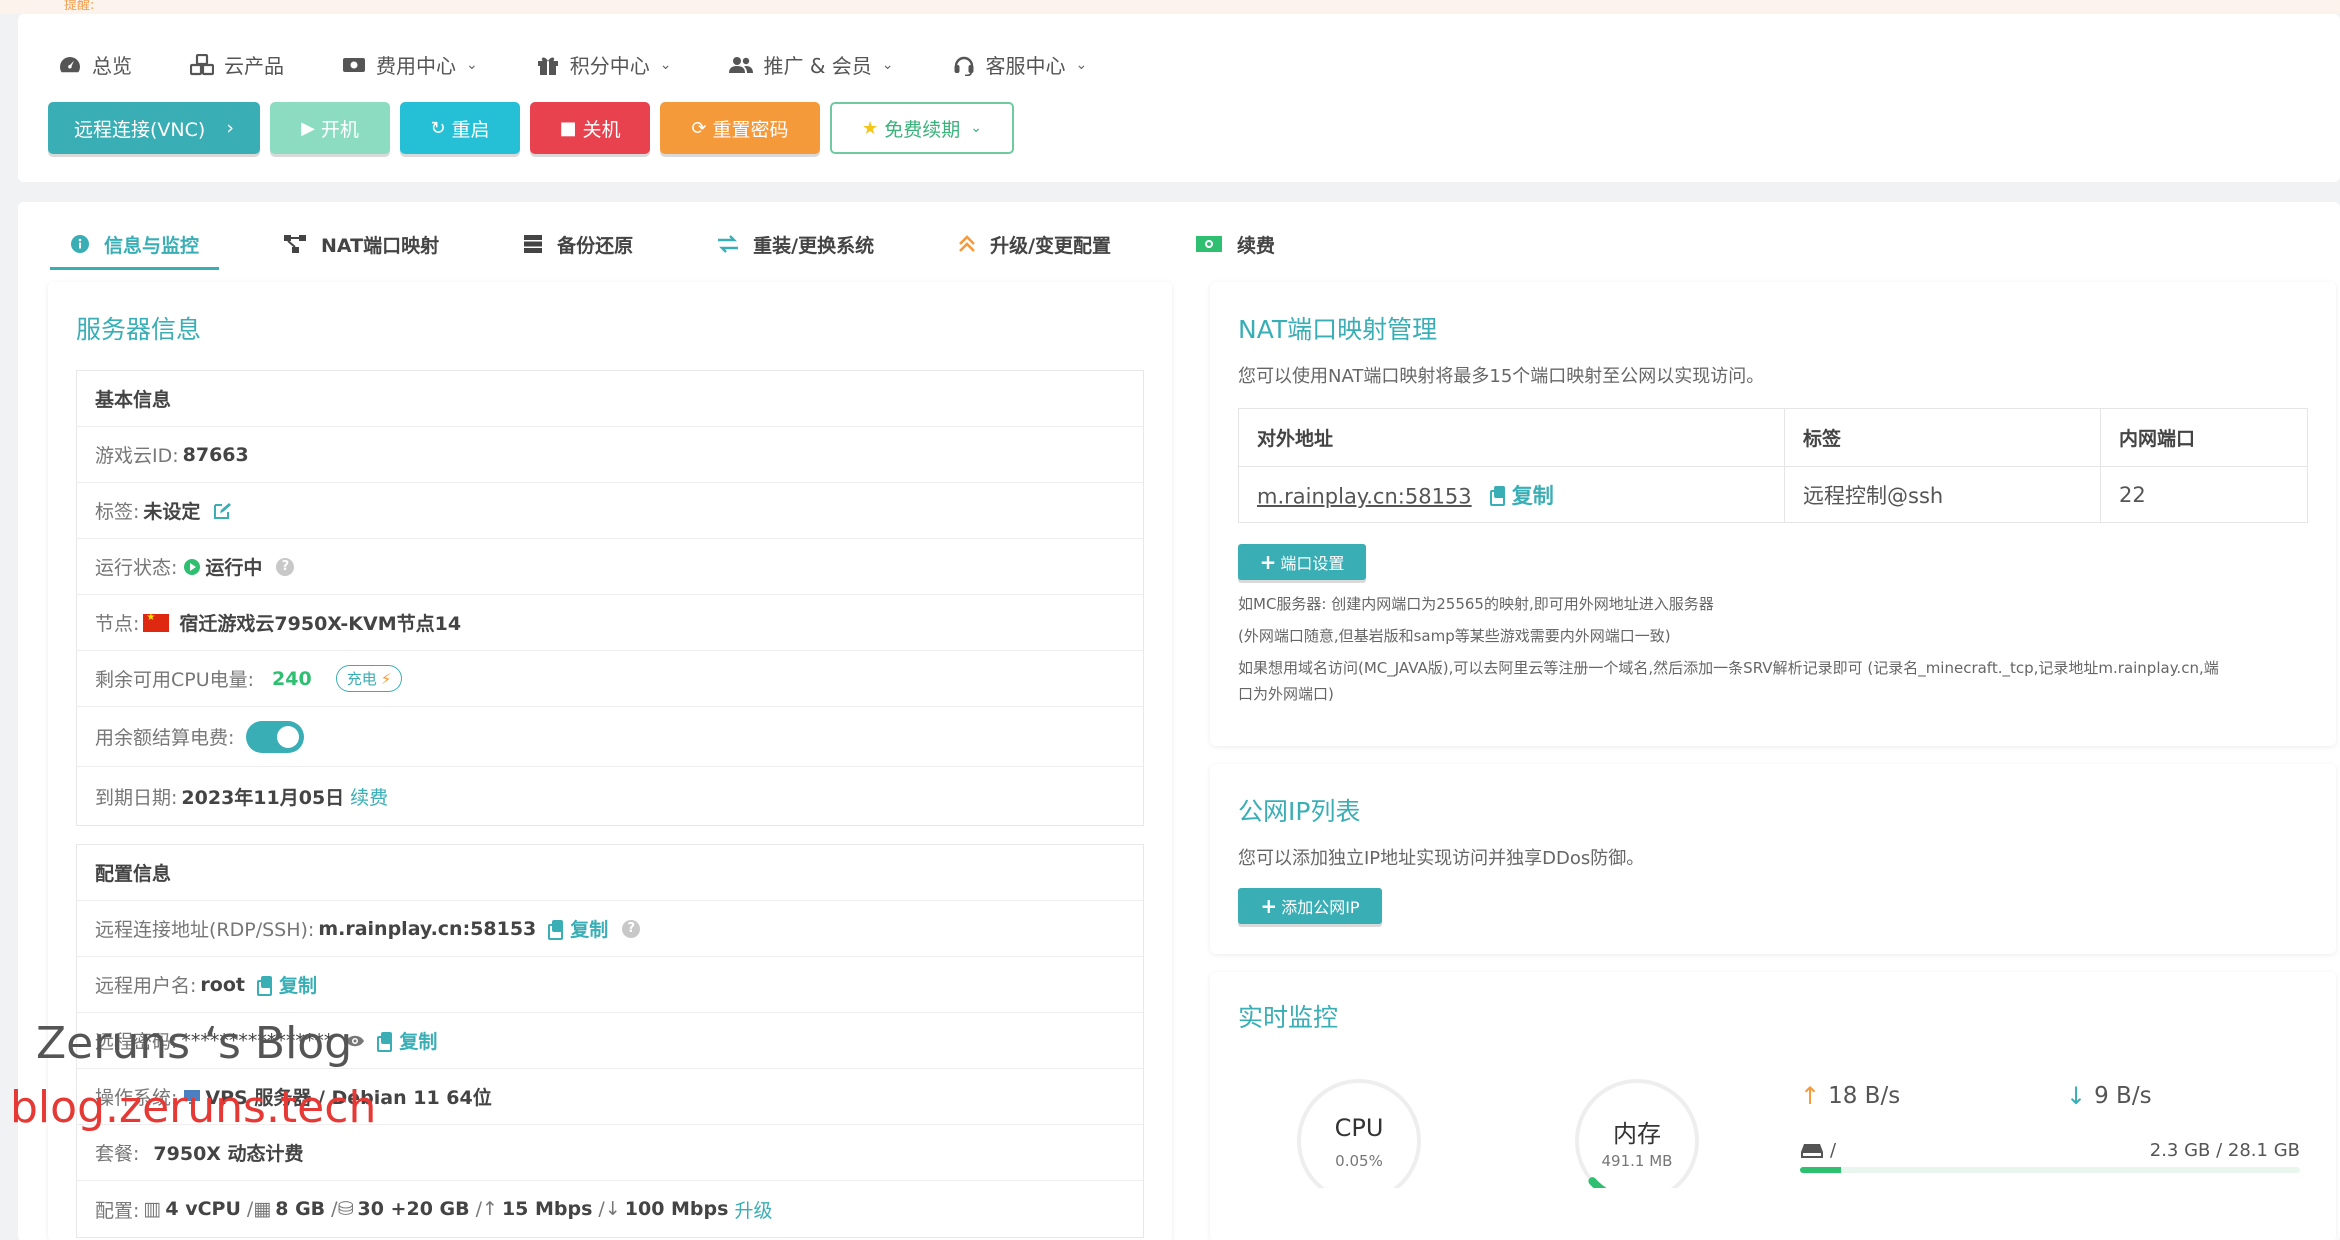 The image size is (2340, 1240). I want to click on tab-backup: 备份还原, so click(578, 244).